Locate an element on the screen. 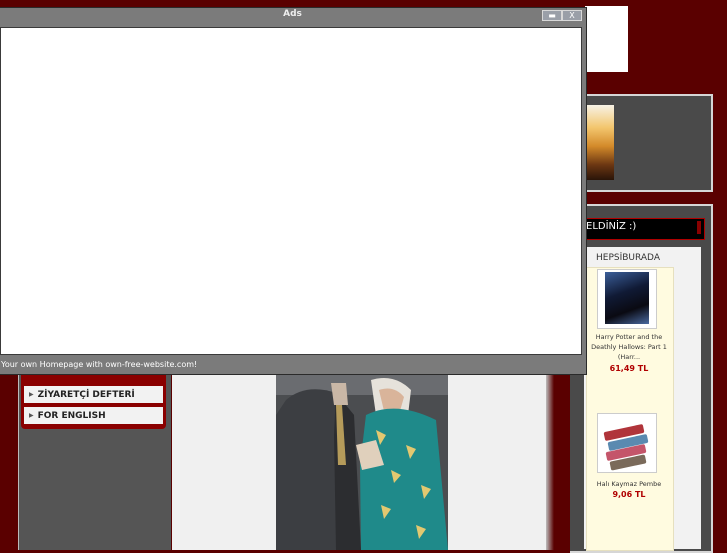 This screenshot has width=727, height=553. minimize-icon: ▬ is located at coordinates (552, 15).